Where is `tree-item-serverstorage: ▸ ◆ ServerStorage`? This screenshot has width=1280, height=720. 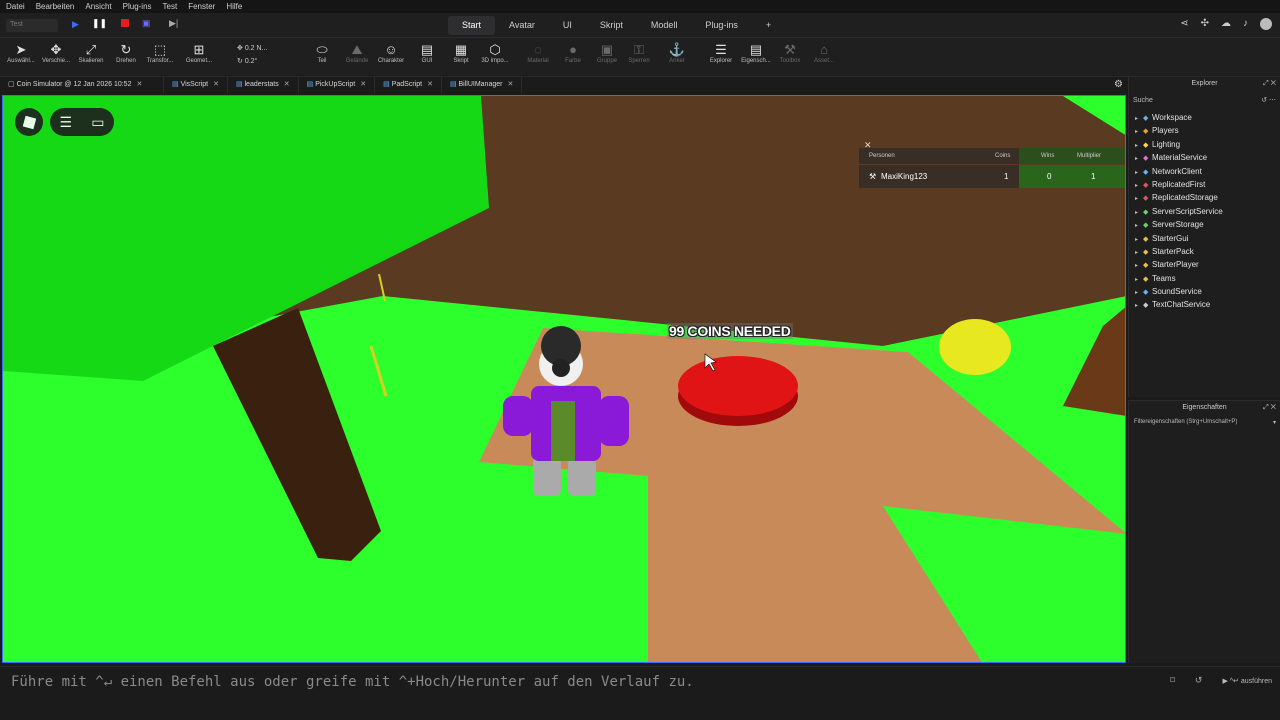
tree-item-serverstorage: ▸ ◆ ServerStorage is located at coordinates (1204, 224).